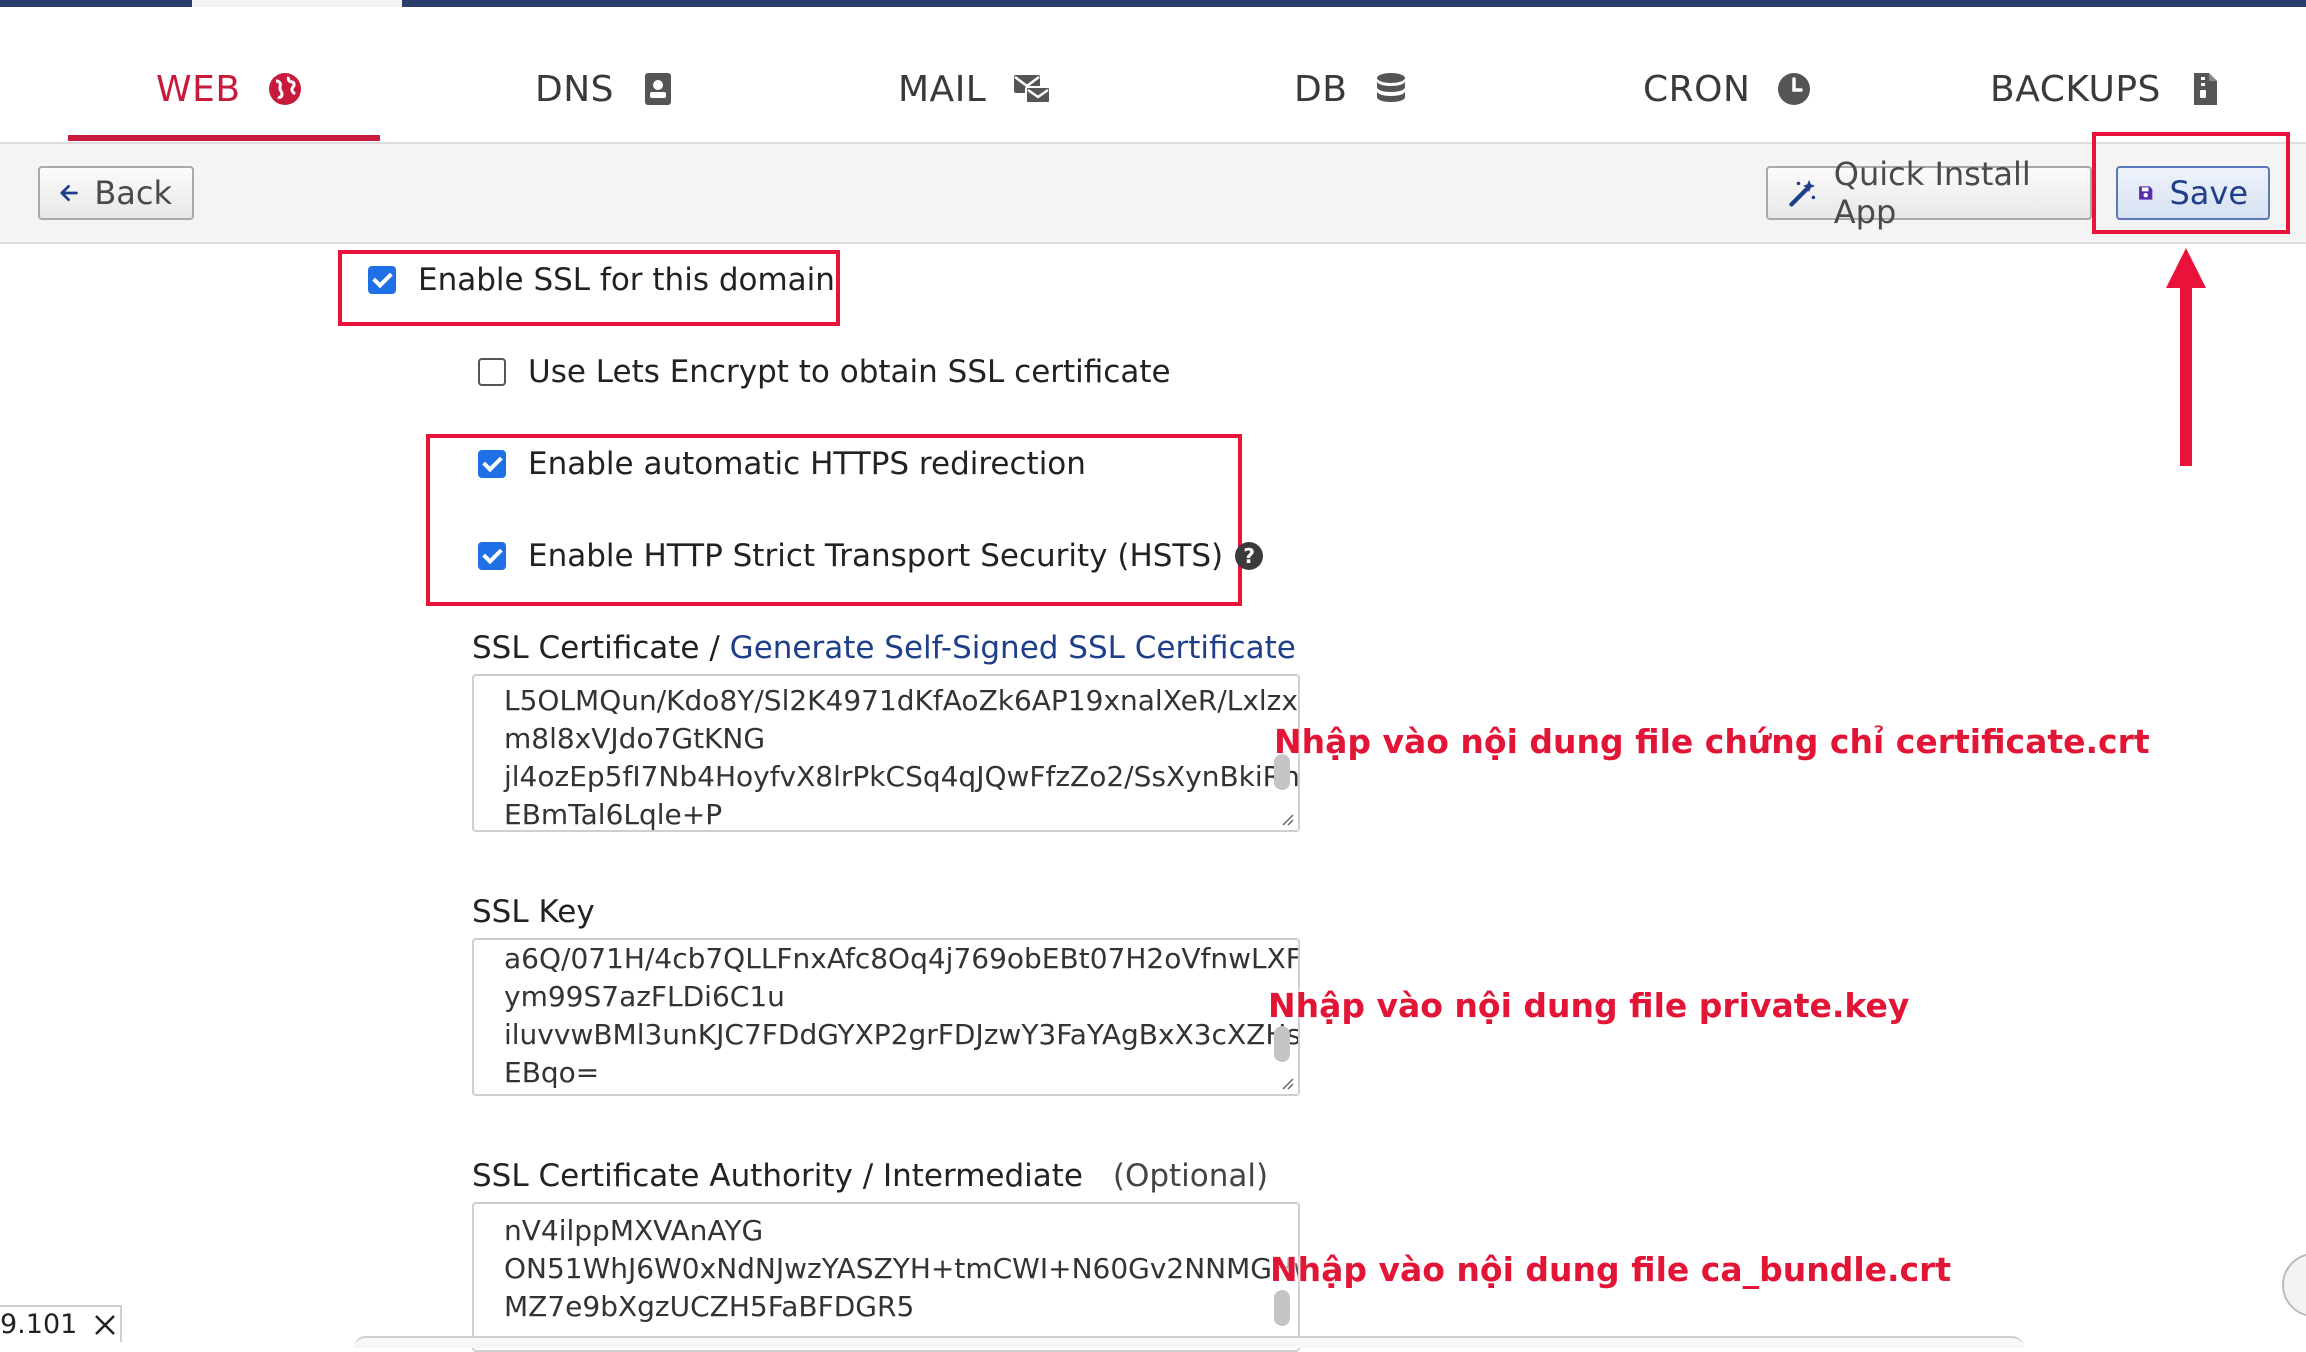 Image resolution: width=2306 pixels, height=1352 pixels. I want to click on corner-notification: 9.101, so click(61, 1323).